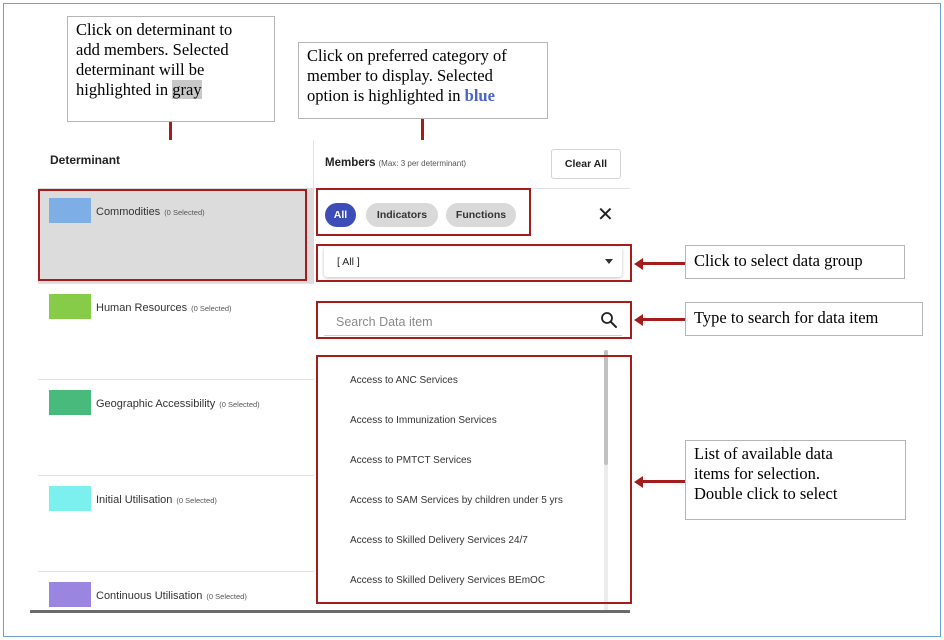 The width and height of the screenshot is (944, 640). What do you see at coordinates (663, 481) in the screenshot?
I see `list-arrow-line` at bounding box center [663, 481].